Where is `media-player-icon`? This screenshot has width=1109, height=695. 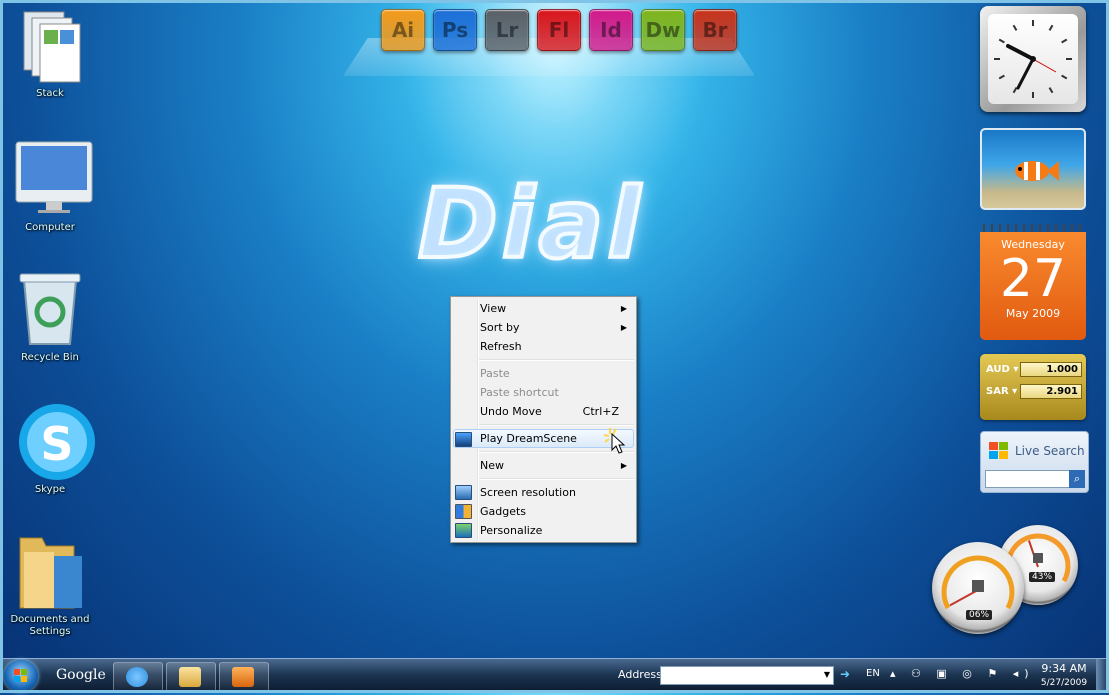
media-player-icon is located at coordinates (243, 677).